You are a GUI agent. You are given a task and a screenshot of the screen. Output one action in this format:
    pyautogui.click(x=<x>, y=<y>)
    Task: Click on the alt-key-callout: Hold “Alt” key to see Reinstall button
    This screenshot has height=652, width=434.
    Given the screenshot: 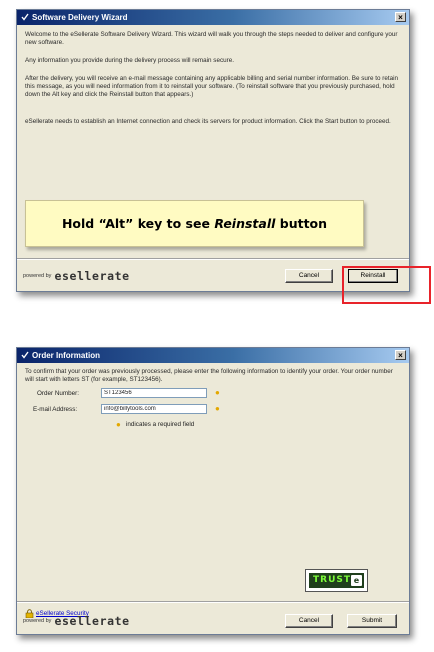 What is the action you would take?
    pyautogui.click(x=194, y=223)
    